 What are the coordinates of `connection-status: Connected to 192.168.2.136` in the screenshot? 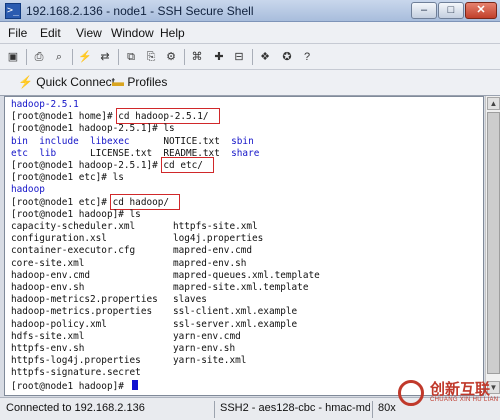 It's located at (75, 408).